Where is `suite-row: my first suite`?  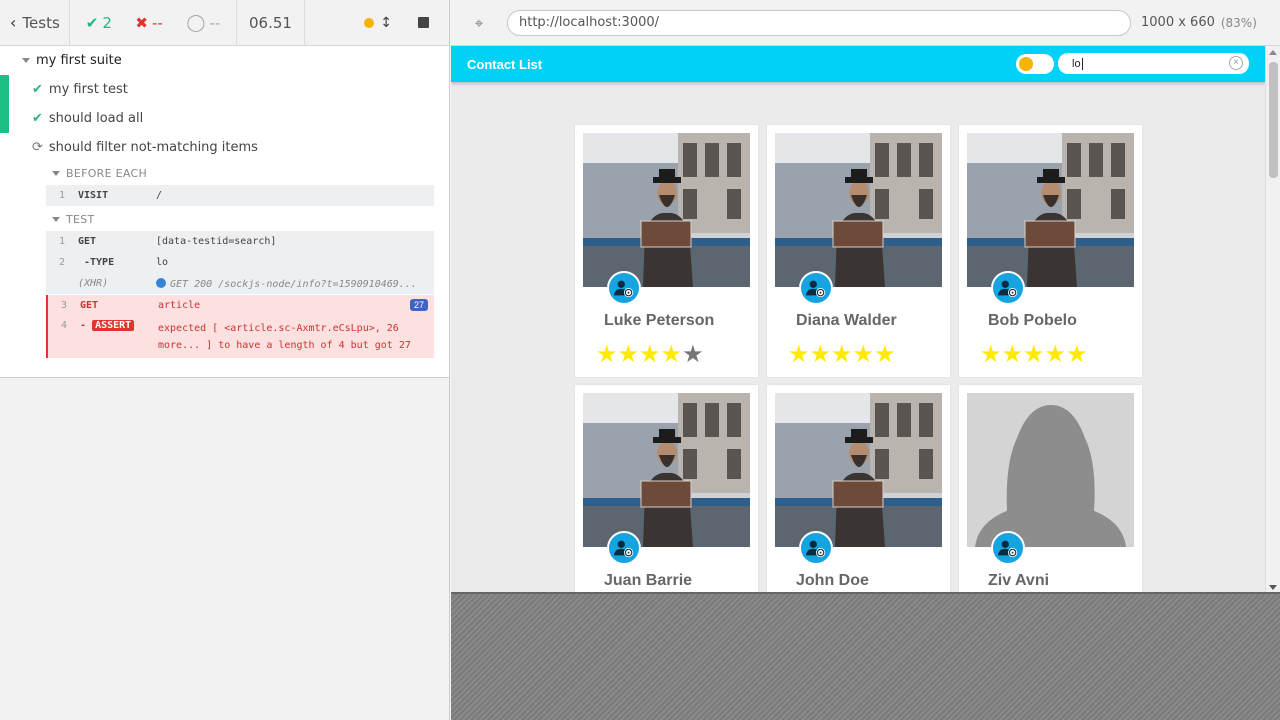 suite-row: my first suite is located at coordinates (224, 60).